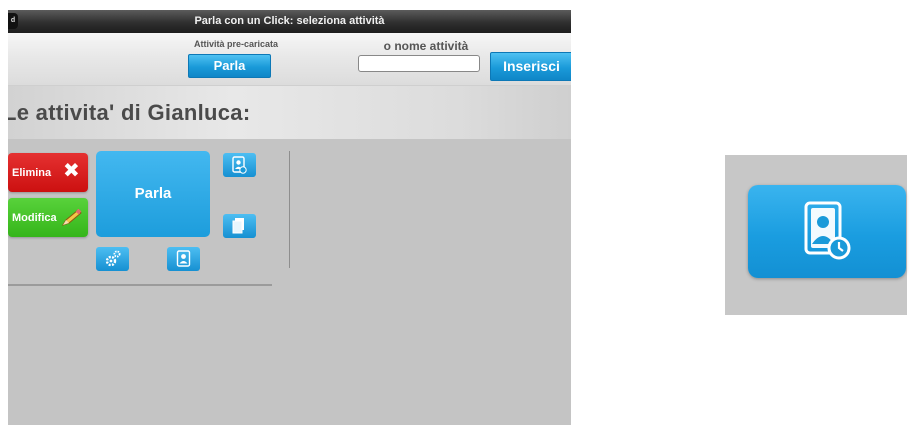 This screenshot has height=425, width=910. What do you see at coordinates (32, 173) in the screenshot?
I see `delete-label: Elimina` at bounding box center [32, 173].